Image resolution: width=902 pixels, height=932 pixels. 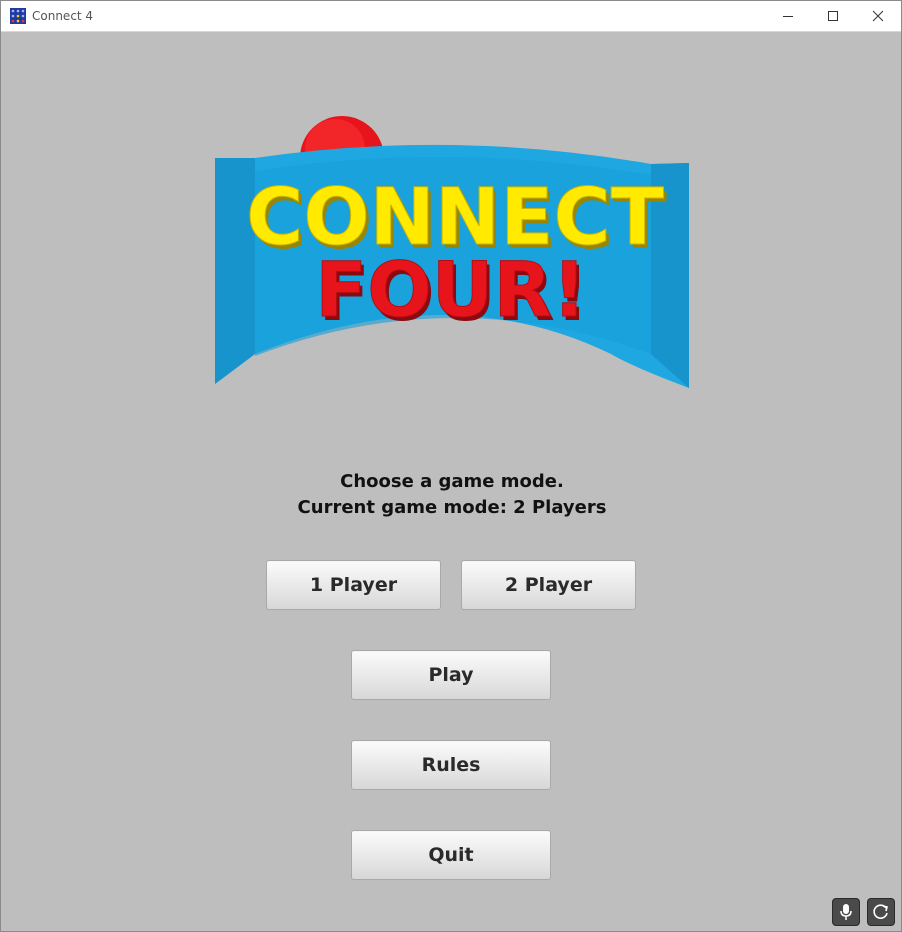 I want to click on minimize-icon, so click(x=788, y=16).